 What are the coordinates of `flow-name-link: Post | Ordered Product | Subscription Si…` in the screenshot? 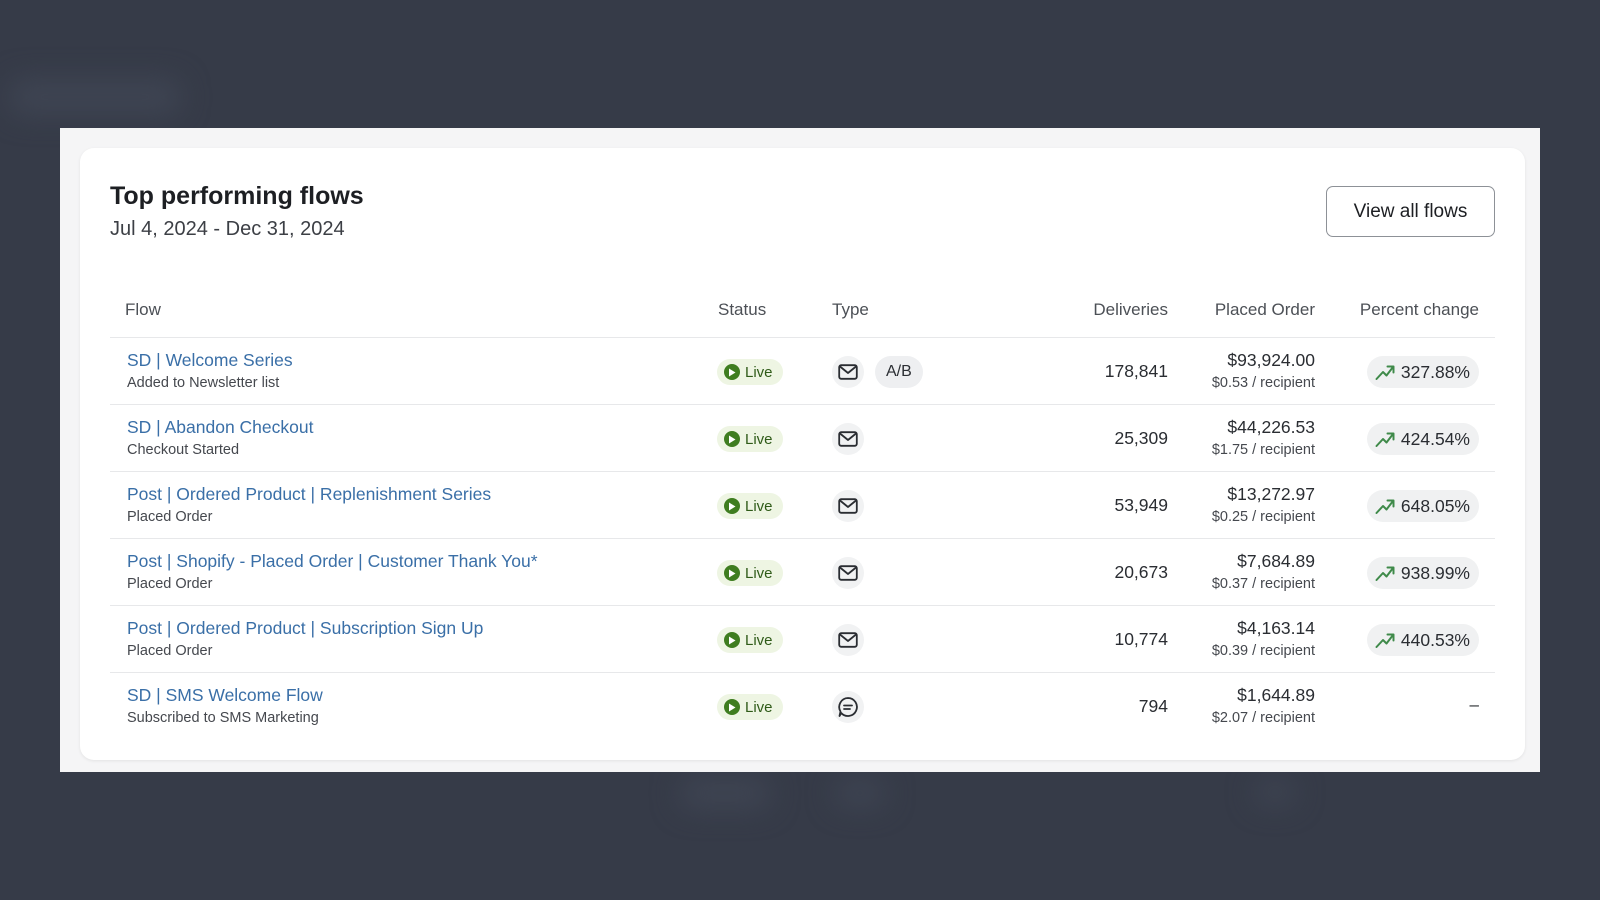 It's located at (305, 628).